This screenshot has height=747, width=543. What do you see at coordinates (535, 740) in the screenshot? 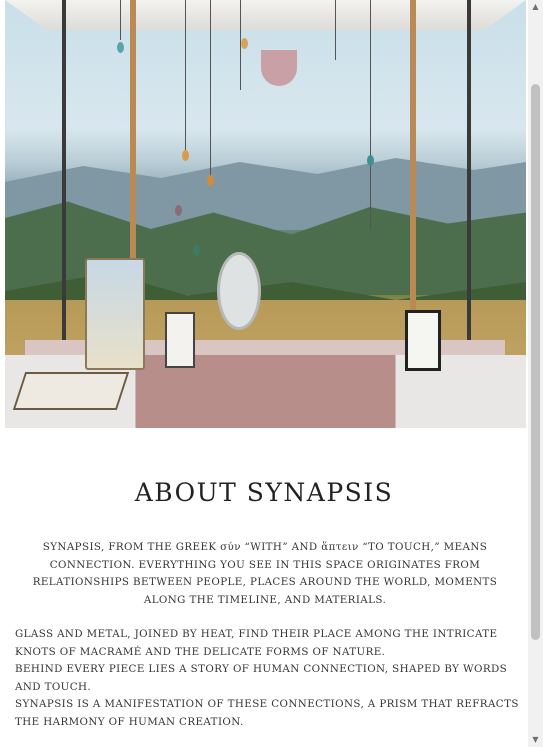
I see `triangle-down-icon: ▼` at bounding box center [535, 740].